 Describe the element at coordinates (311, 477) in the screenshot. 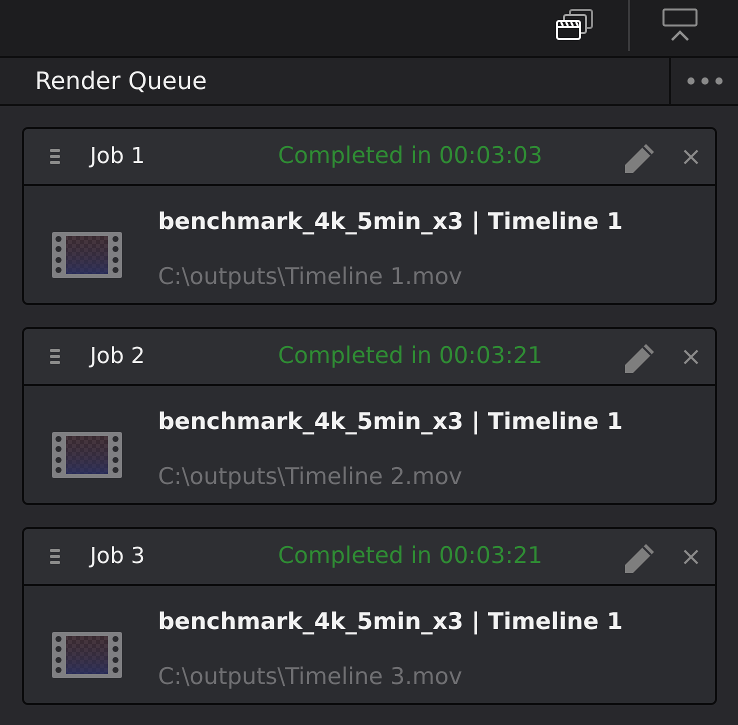

I see `output-path: C:\outputs\Timeline 2.mov` at that location.